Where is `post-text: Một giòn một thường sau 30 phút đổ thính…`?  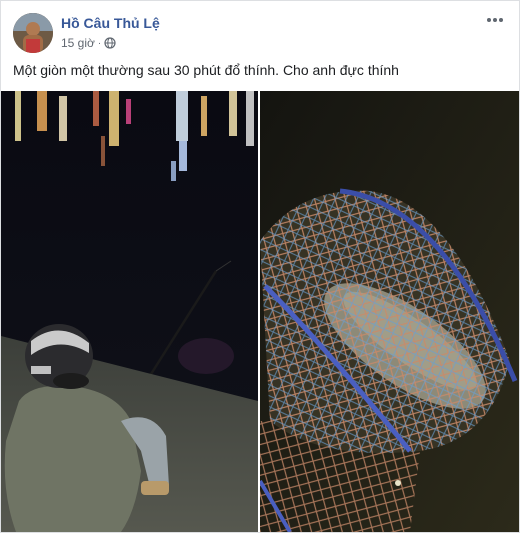
post-text: Một giòn một thường sau 30 phút đổ thính… is located at coordinates (206, 70).